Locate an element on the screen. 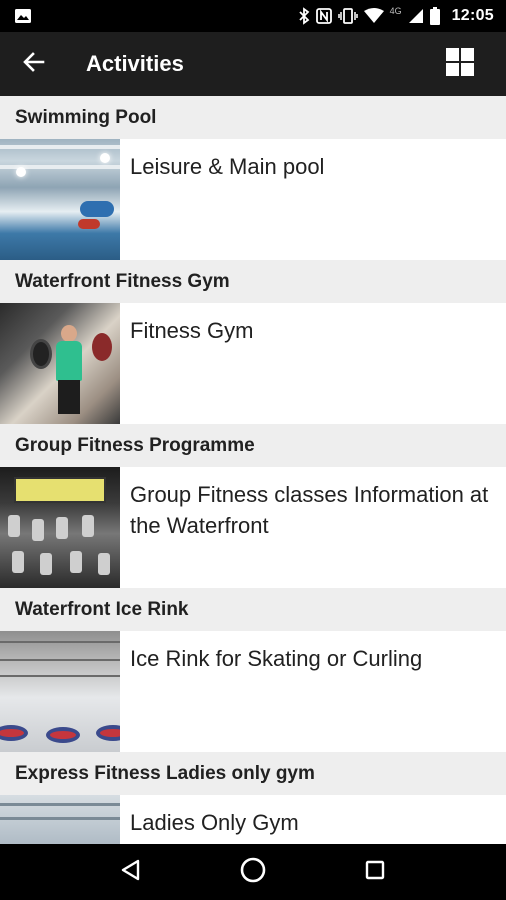 The width and height of the screenshot is (506, 900). list-item-label: Fitness Gym is located at coordinates (192, 330).